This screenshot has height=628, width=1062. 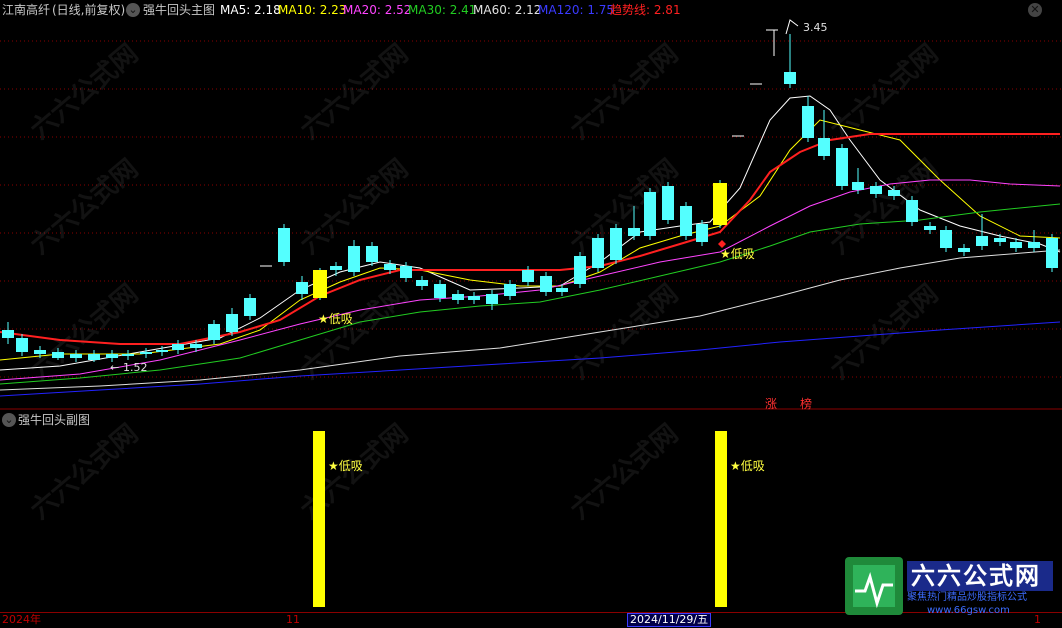 What do you see at coordinates (114, 367) in the screenshot?
I see `low-arrow-icon: ←` at bounding box center [114, 367].